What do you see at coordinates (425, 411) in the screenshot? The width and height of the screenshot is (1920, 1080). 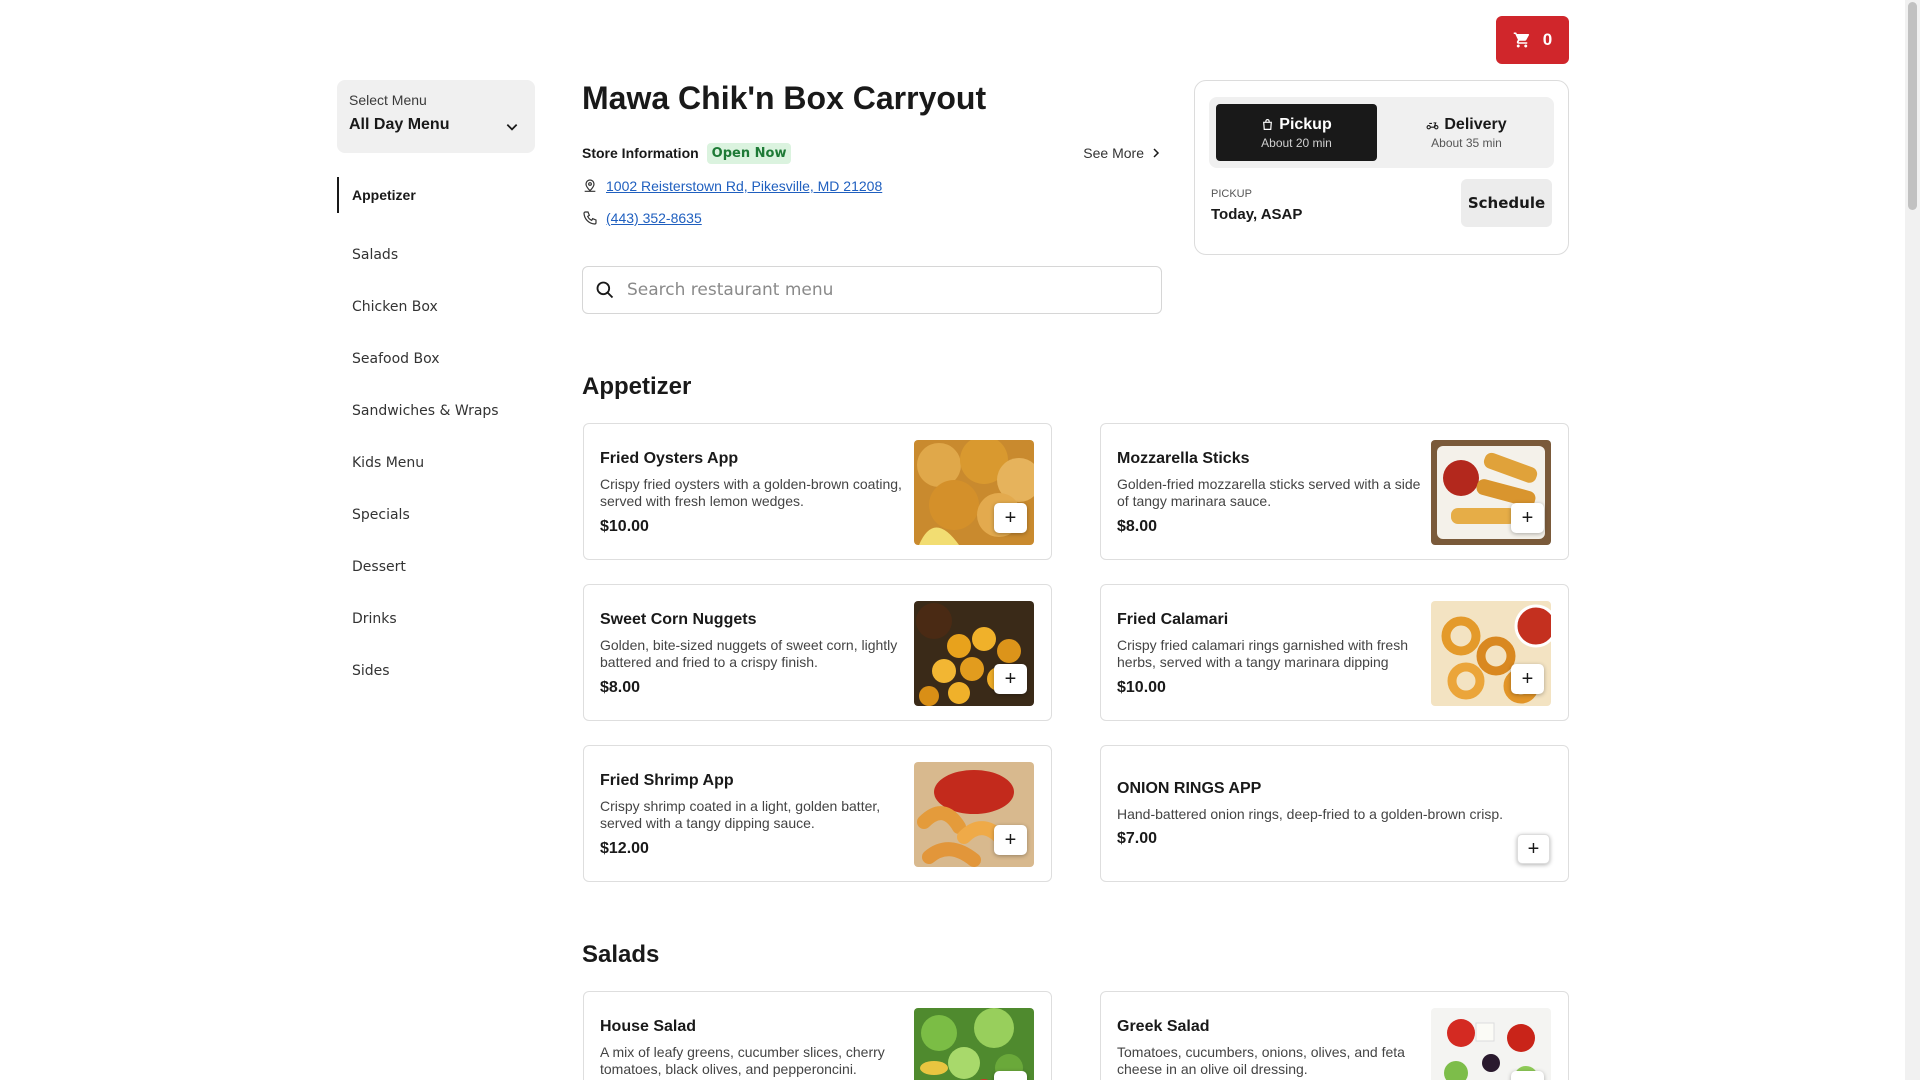 I see `category-label: Sandwiches & Wraps` at bounding box center [425, 411].